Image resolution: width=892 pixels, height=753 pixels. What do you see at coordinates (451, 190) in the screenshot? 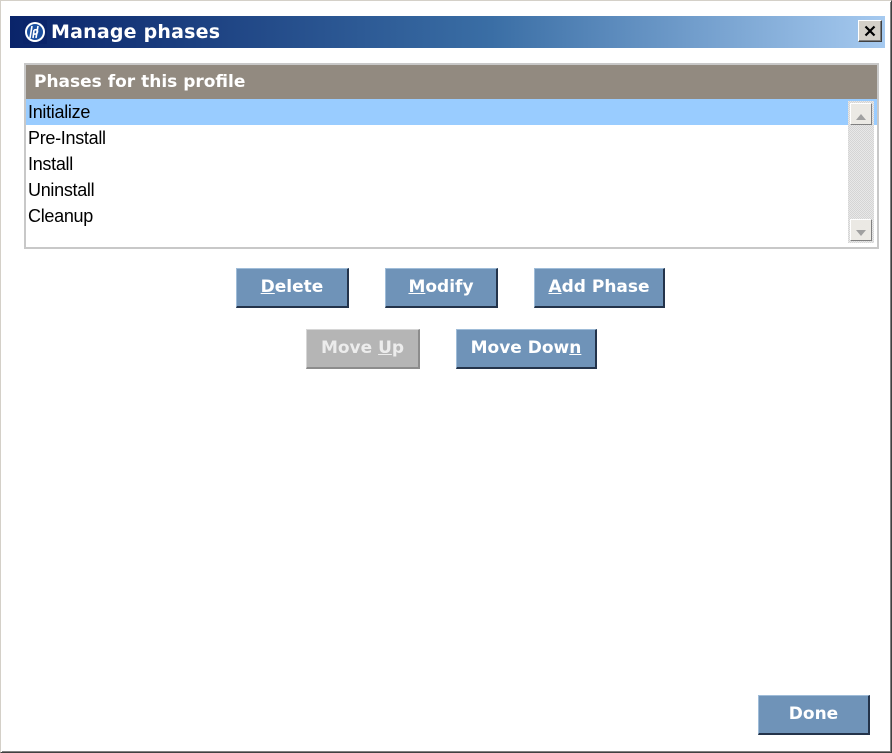
I see `phase-list-item: Uninstall` at bounding box center [451, 190].